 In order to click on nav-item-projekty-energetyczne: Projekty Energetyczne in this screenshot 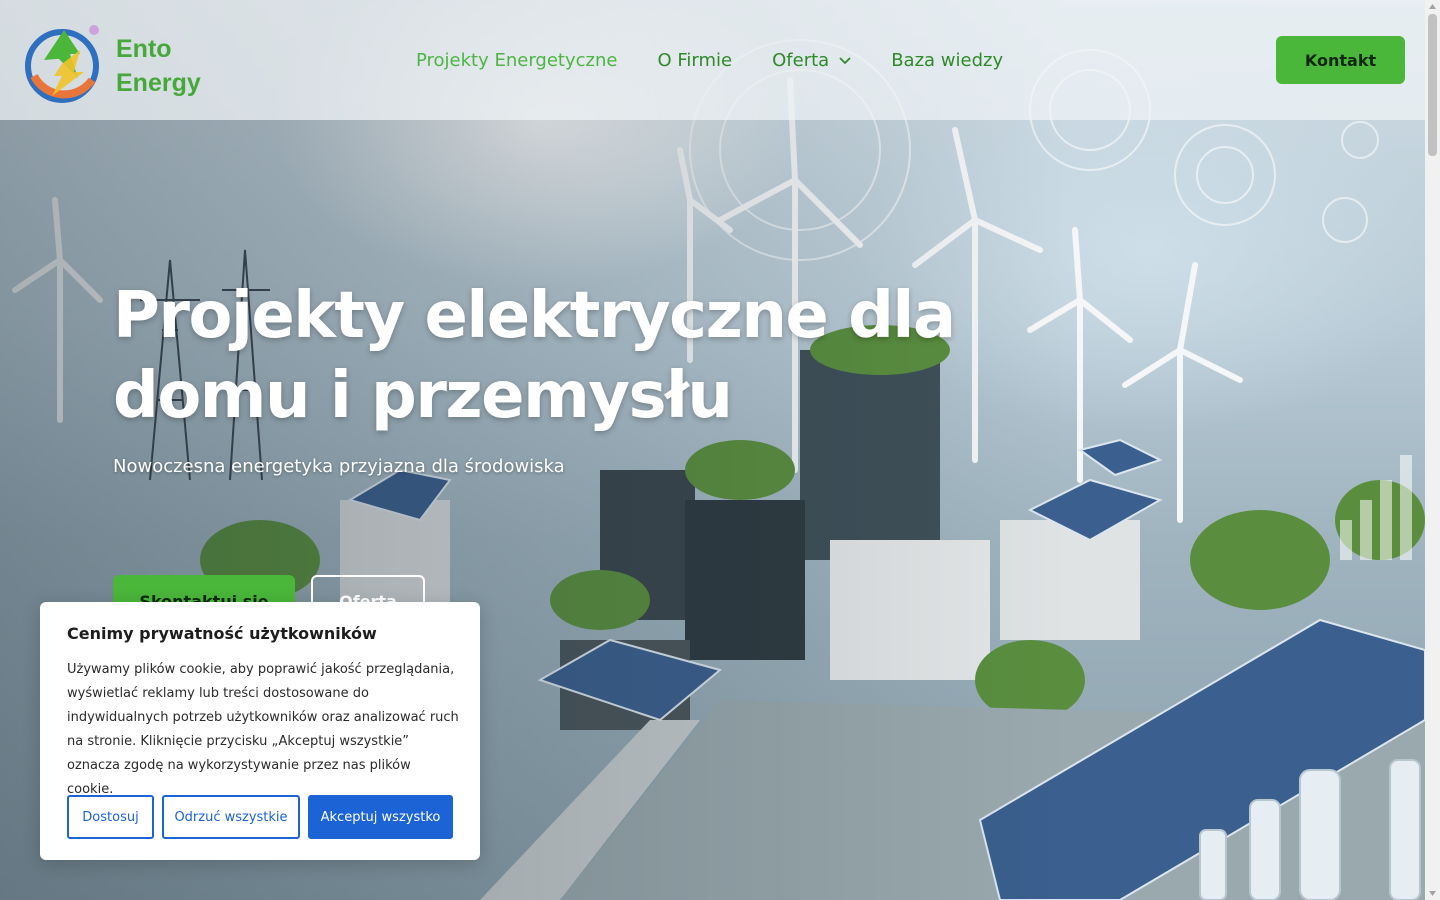, I will do `click(516, 60)`.